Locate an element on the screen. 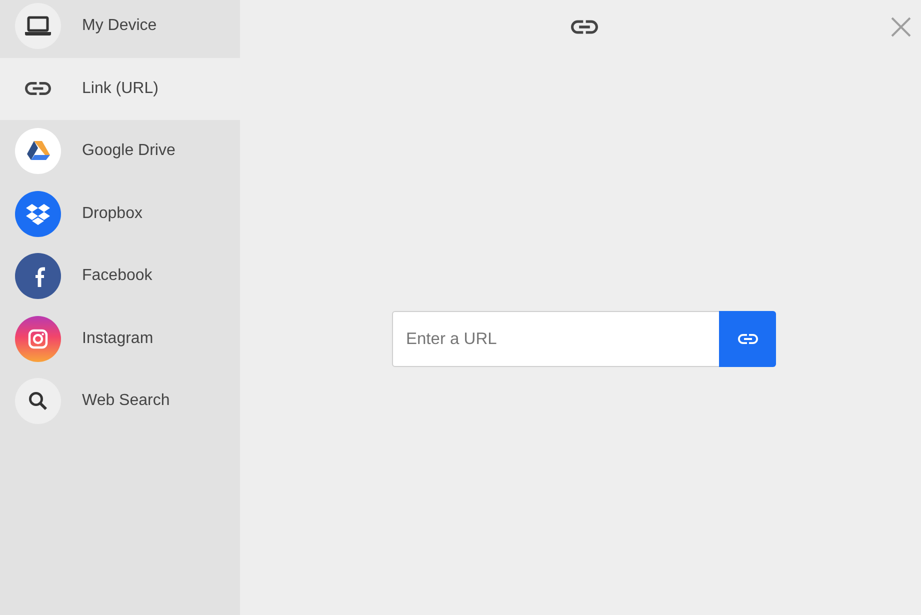 The width and height of the screenshot is (921, 615). url-field: Enter a URL is located at coordinates (556, 339).